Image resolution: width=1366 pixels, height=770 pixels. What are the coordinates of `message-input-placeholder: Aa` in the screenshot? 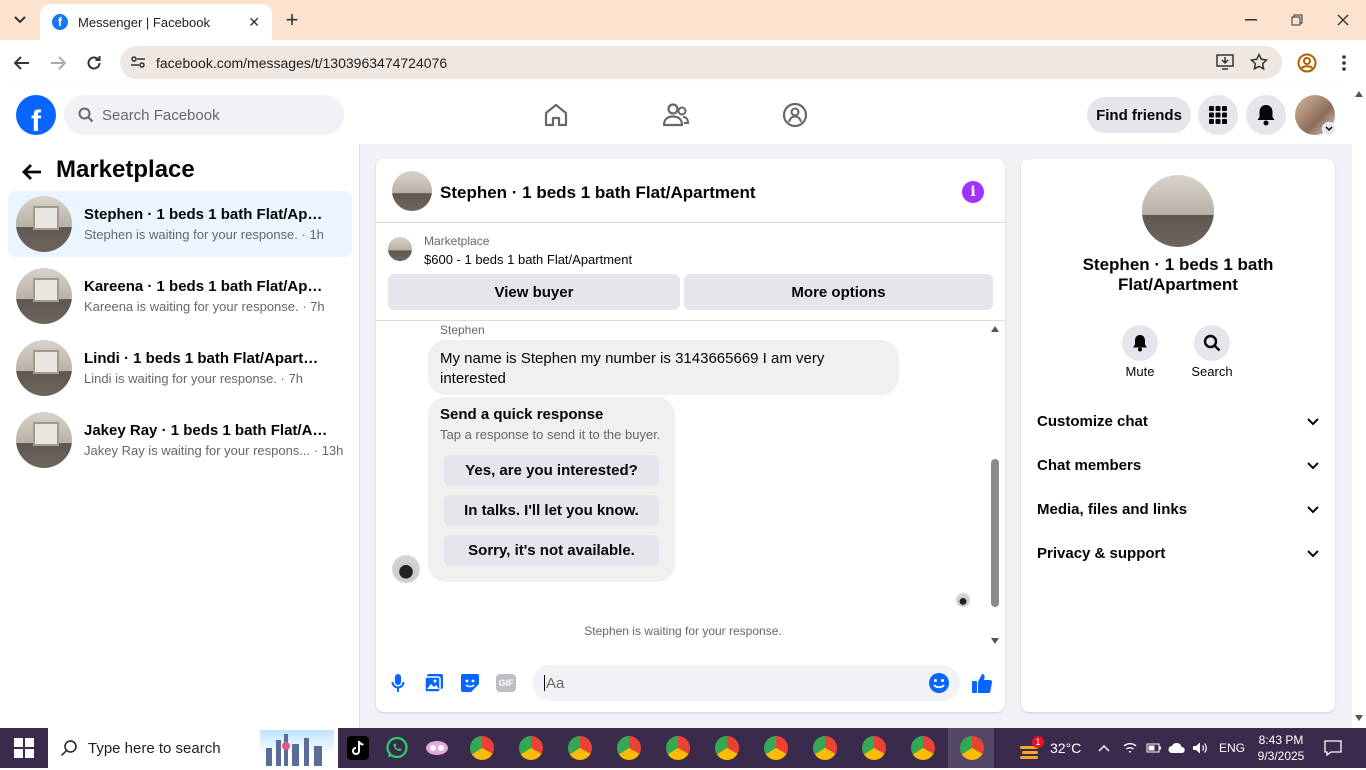 It's located at (555, 683).